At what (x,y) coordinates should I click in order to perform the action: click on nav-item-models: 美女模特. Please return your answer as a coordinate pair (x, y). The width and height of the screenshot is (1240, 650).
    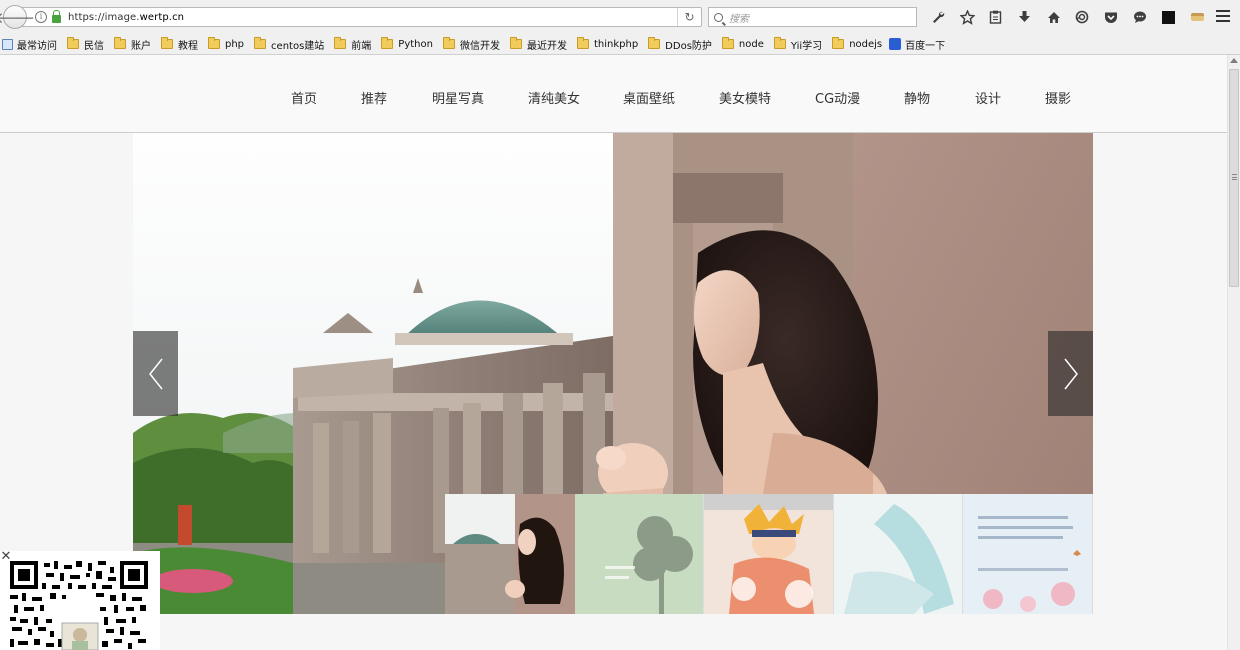
    Looking at the image, I should click on (745, 97).